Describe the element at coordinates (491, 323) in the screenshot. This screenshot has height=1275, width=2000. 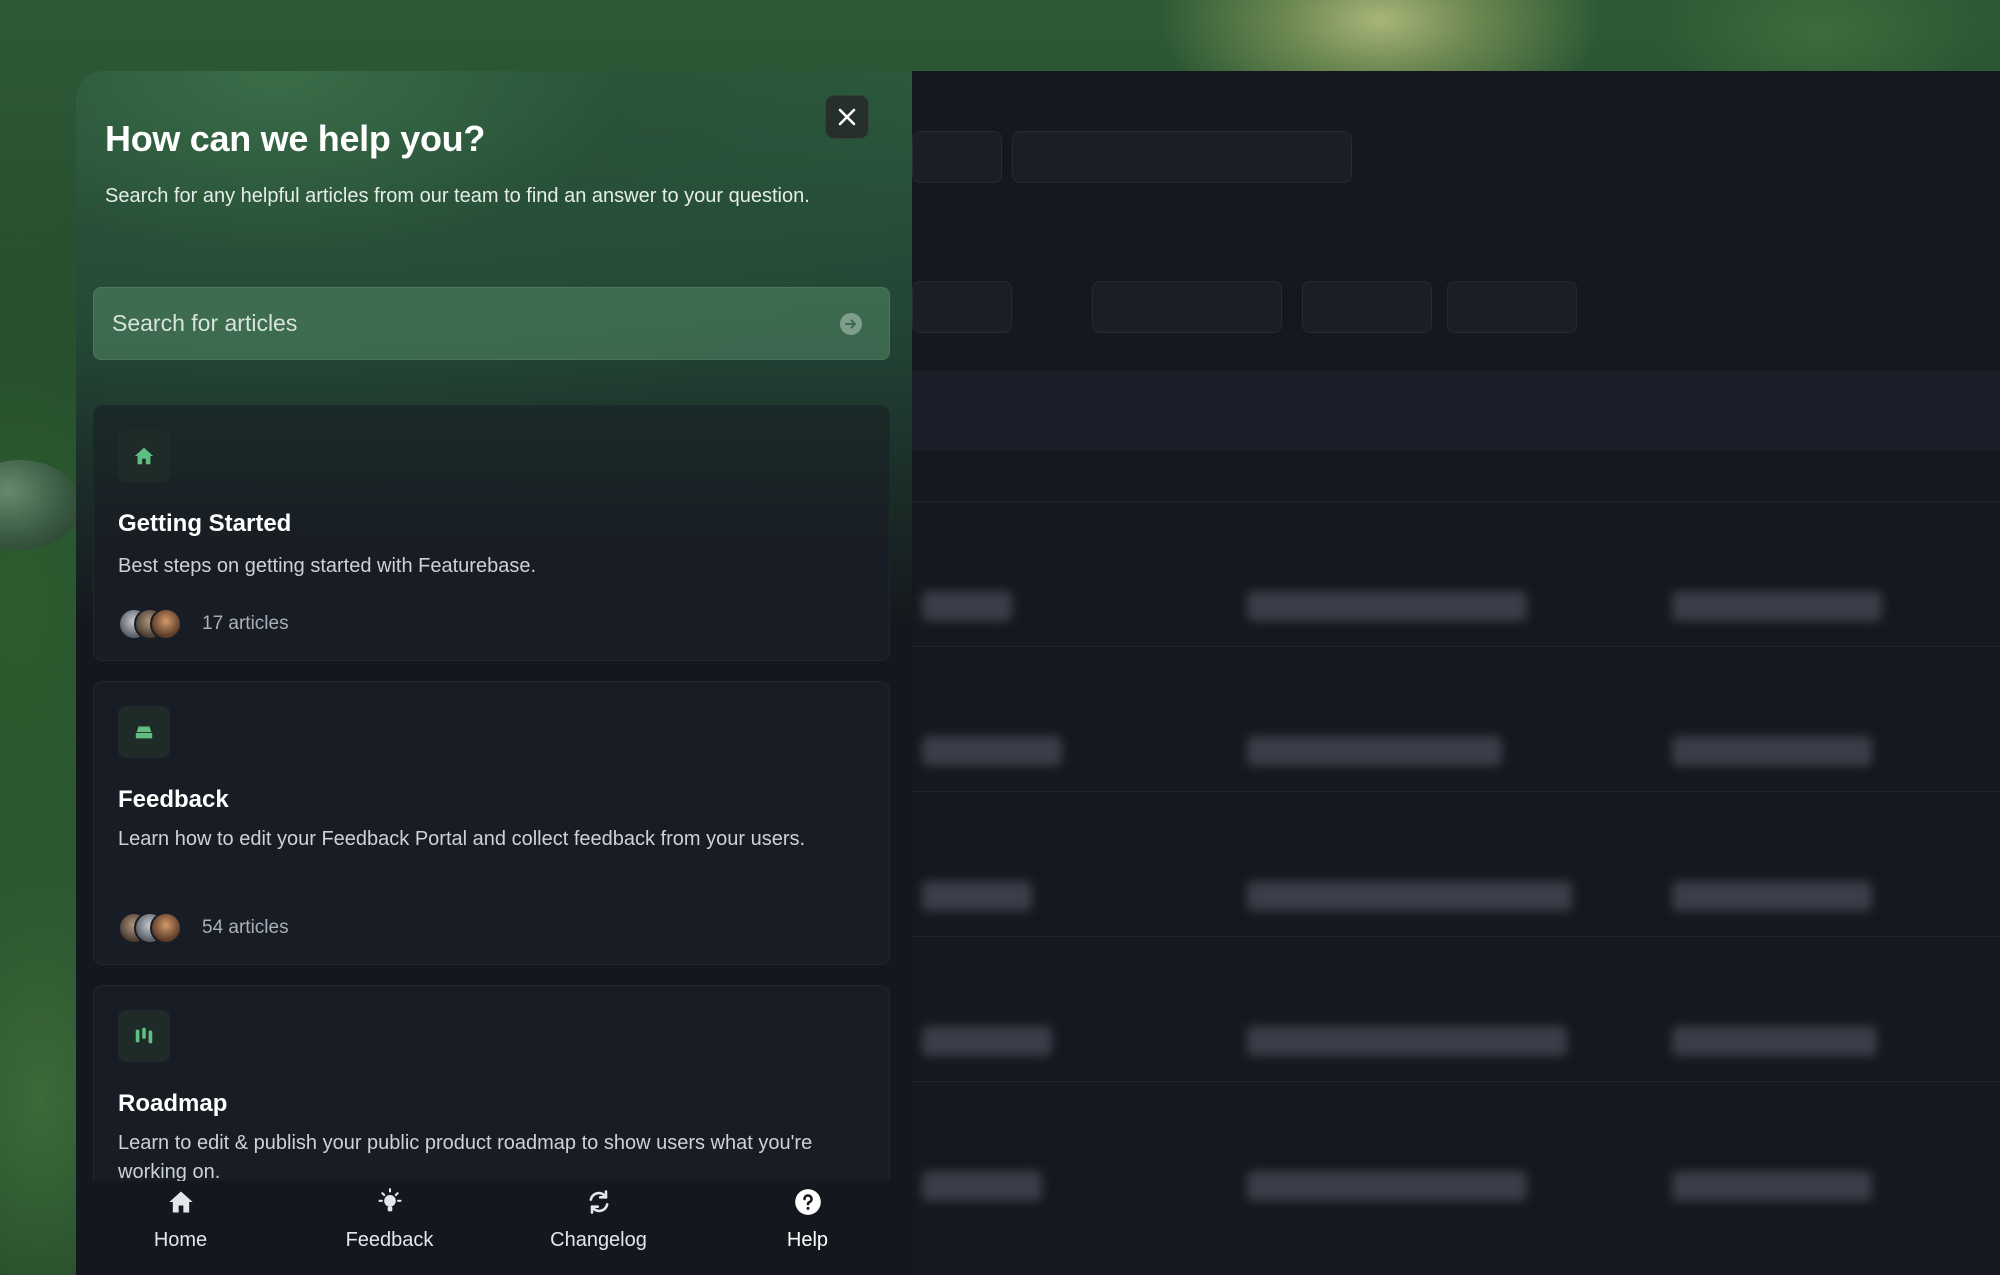
I see `search-input: Search for articles` at that location.